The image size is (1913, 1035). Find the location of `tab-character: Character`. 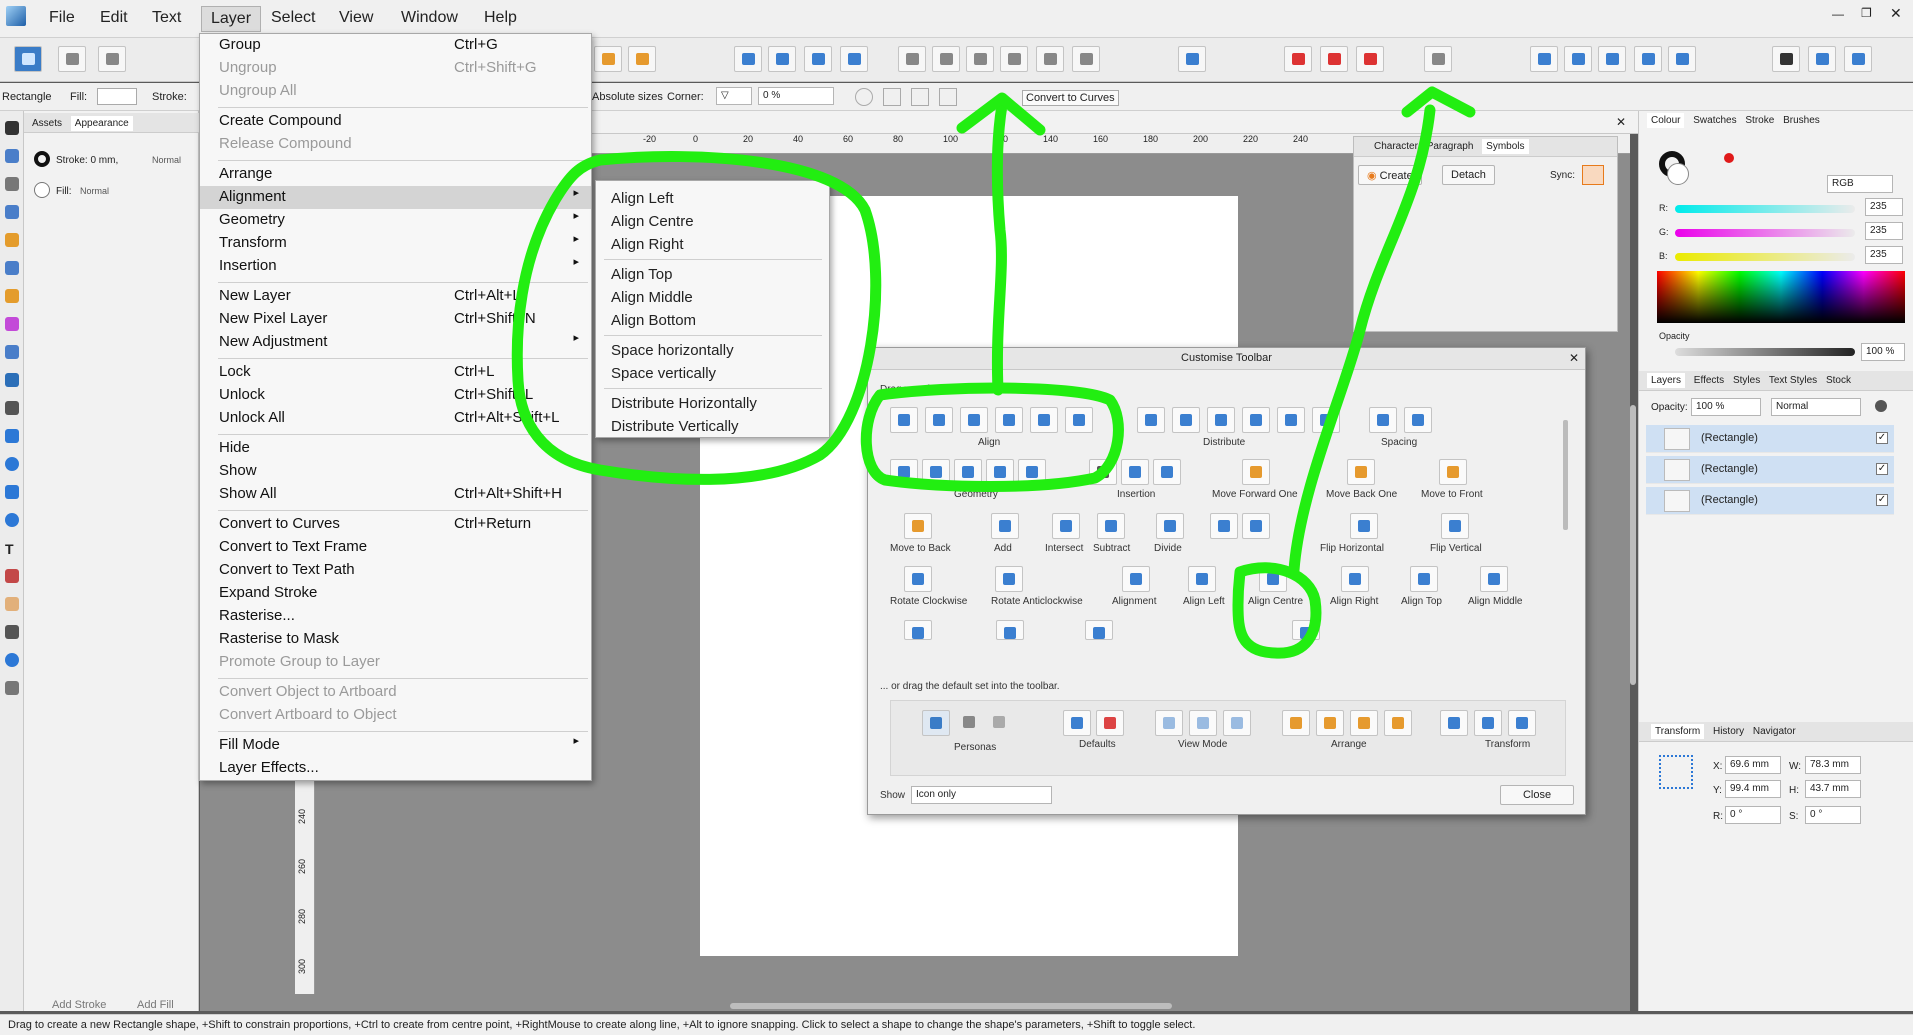

tab-character: Character is located at coordinates (1396, 146).